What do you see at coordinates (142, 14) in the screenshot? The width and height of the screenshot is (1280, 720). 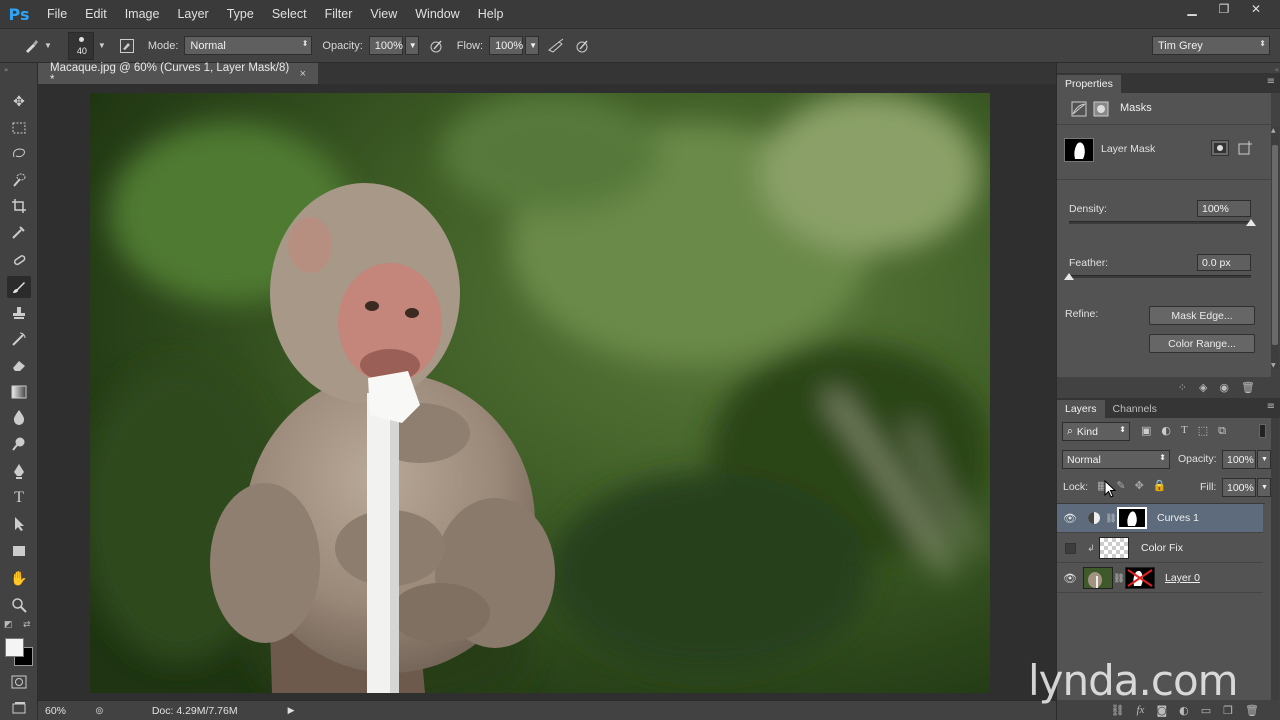 I see `menu-image: Image` at bounding box center [142, 14].